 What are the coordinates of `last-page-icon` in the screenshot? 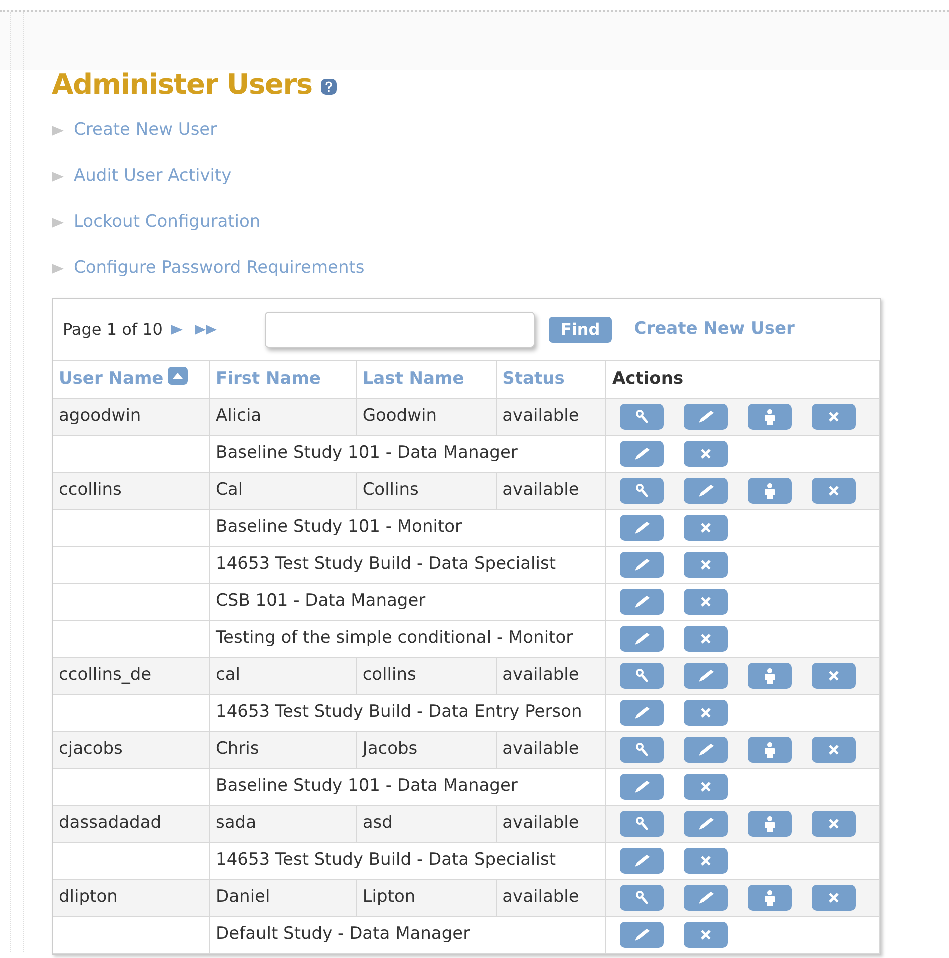 It's located at (205, 329).